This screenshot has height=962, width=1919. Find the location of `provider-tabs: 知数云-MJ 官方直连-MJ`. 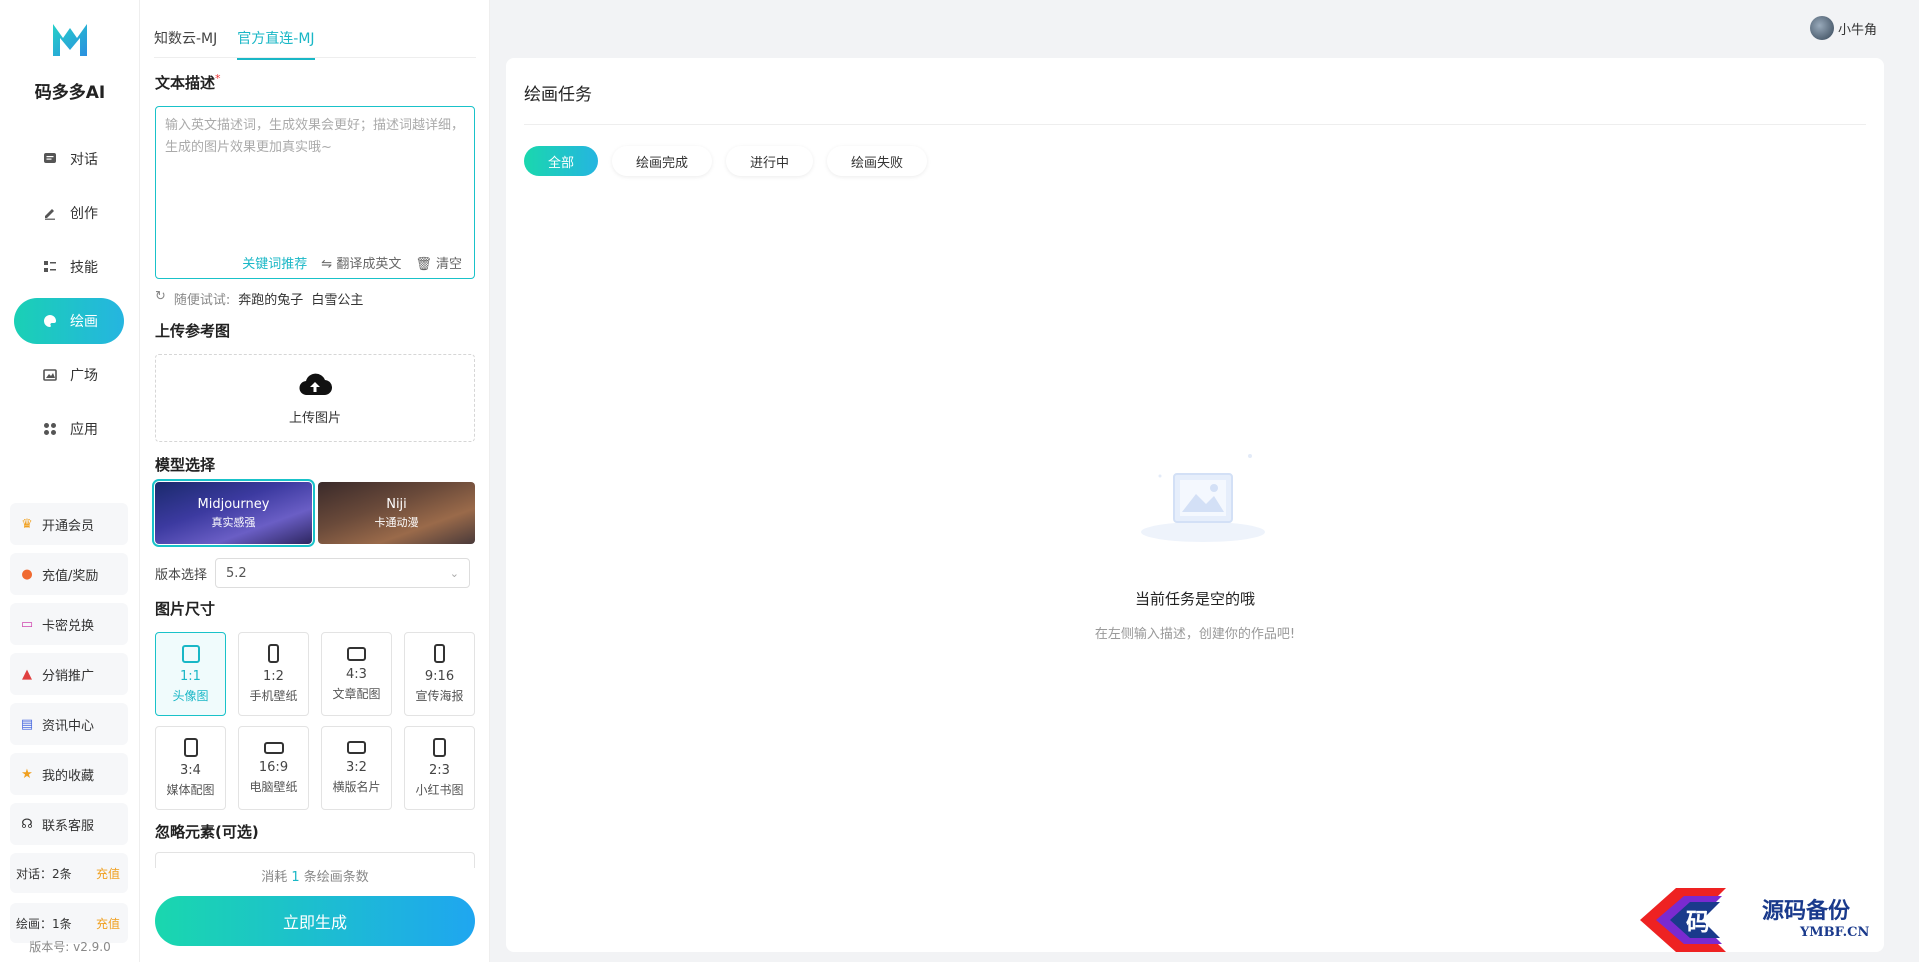

provider-tabs: 知数云-MJ 官方直连-MJ is located at coordinates (234, 44).